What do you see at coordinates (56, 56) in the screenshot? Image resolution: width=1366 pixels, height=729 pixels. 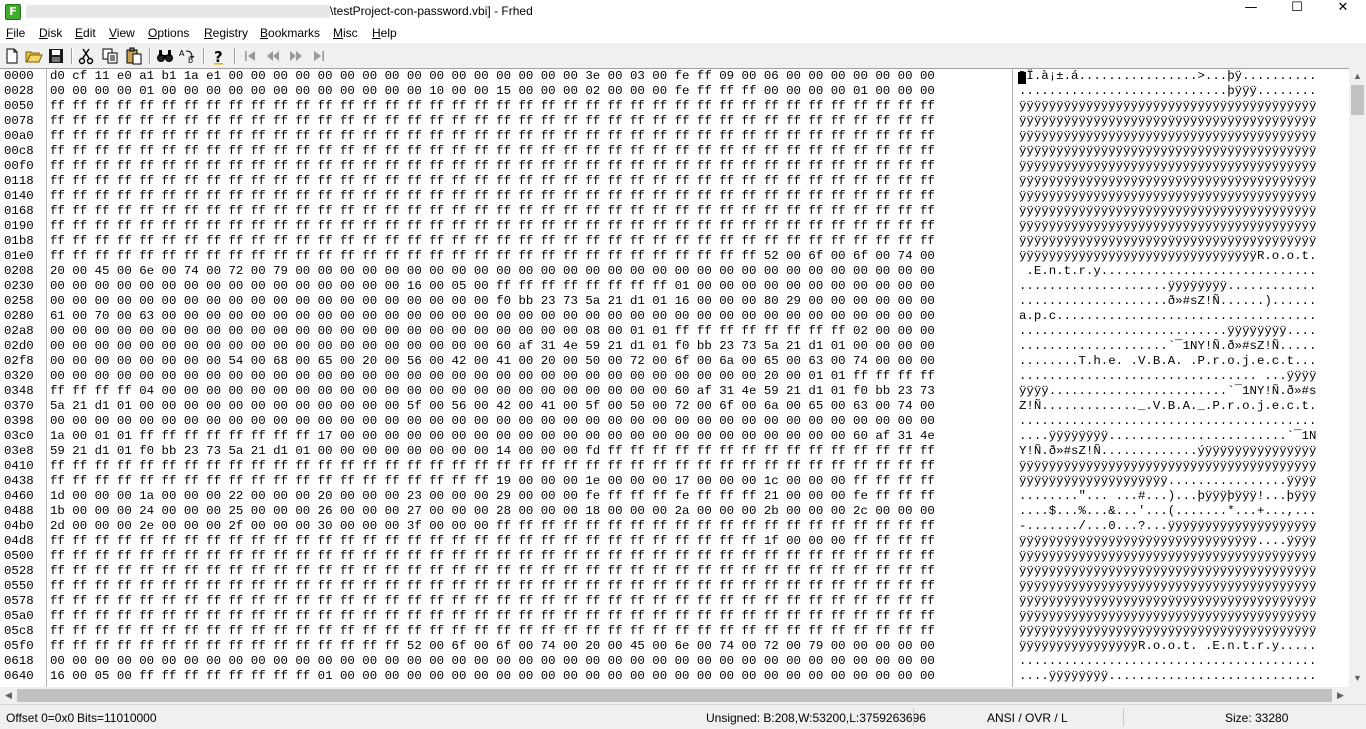 I see `save-button` at bounding box center [56, 56].